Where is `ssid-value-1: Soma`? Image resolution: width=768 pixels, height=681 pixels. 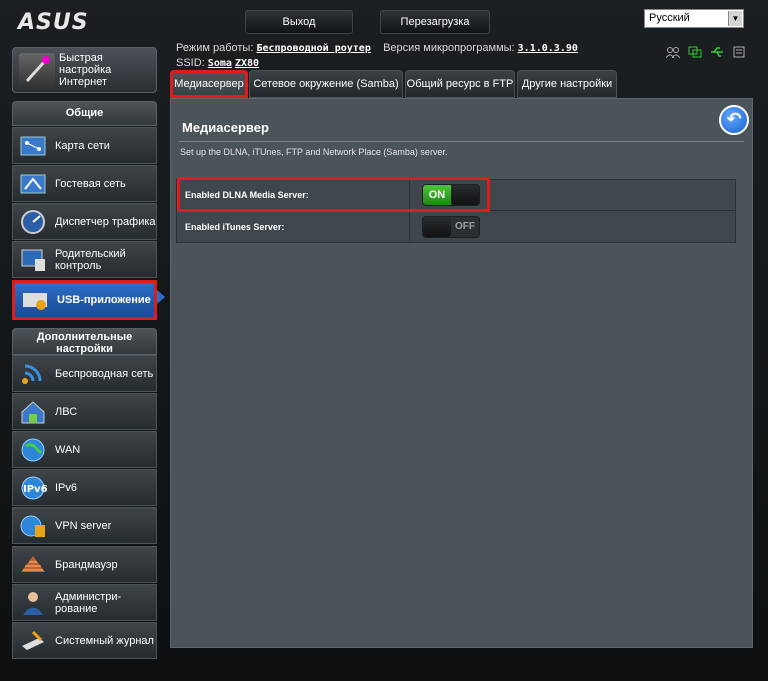
ssid-value-1: Soma is located at coordinates (220, 63).